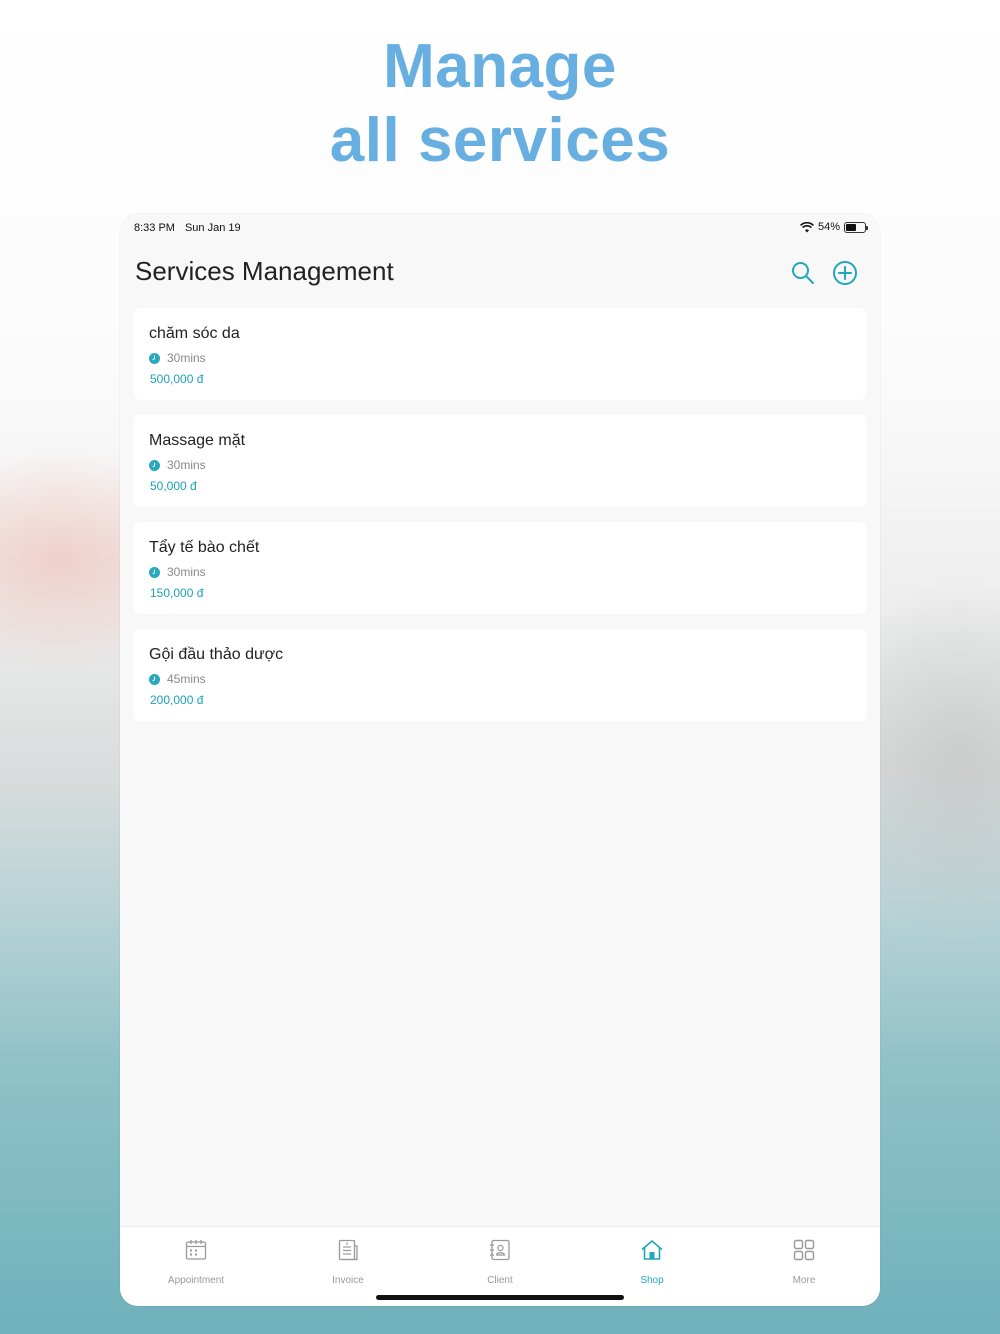 This screenshot has height=1334, width=1000. I want to click on service-price: 500,000 đ, so click(177, 379).